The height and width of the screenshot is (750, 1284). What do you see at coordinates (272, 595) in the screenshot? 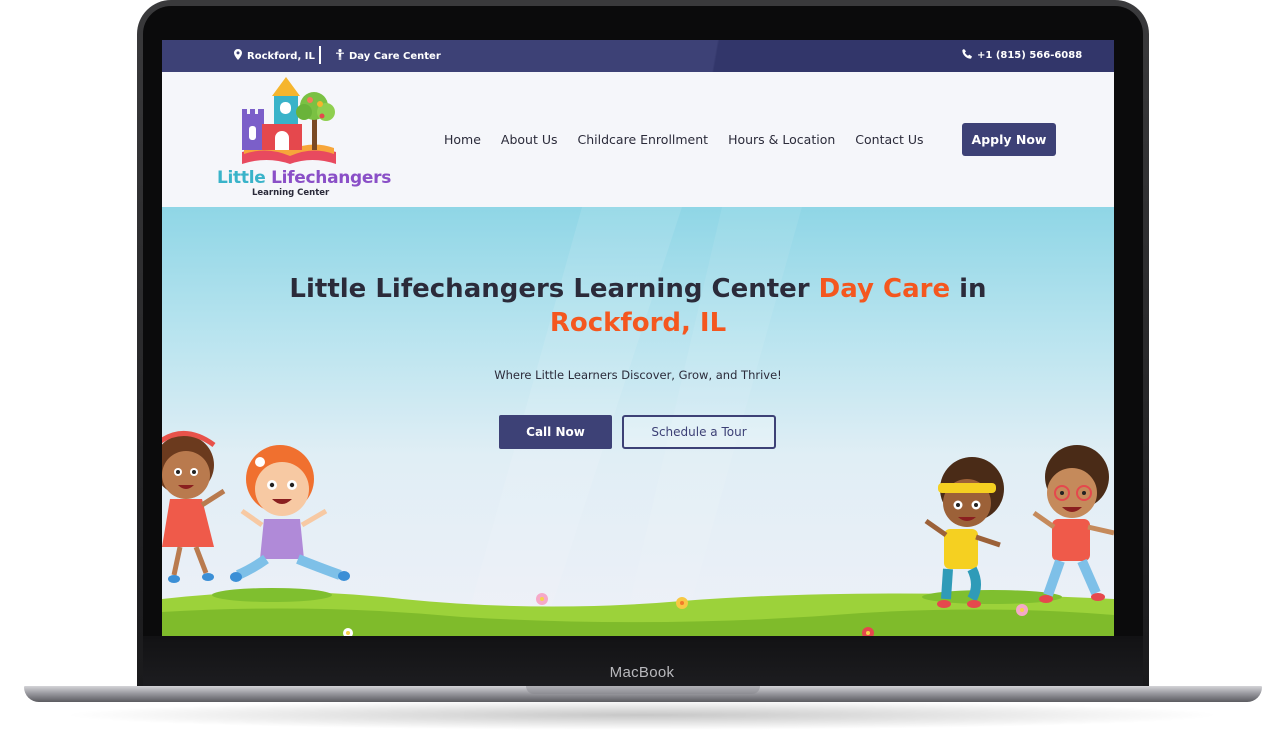
I see `bush-left` at bounding box center [272, 595].